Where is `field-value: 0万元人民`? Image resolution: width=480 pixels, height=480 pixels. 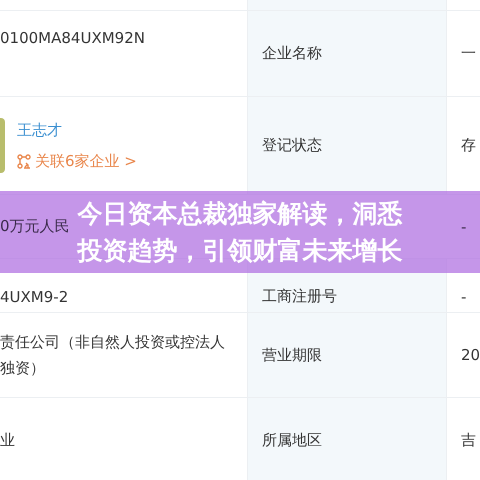 field-value: 0万元人民 is located at coordinates (35, 226).